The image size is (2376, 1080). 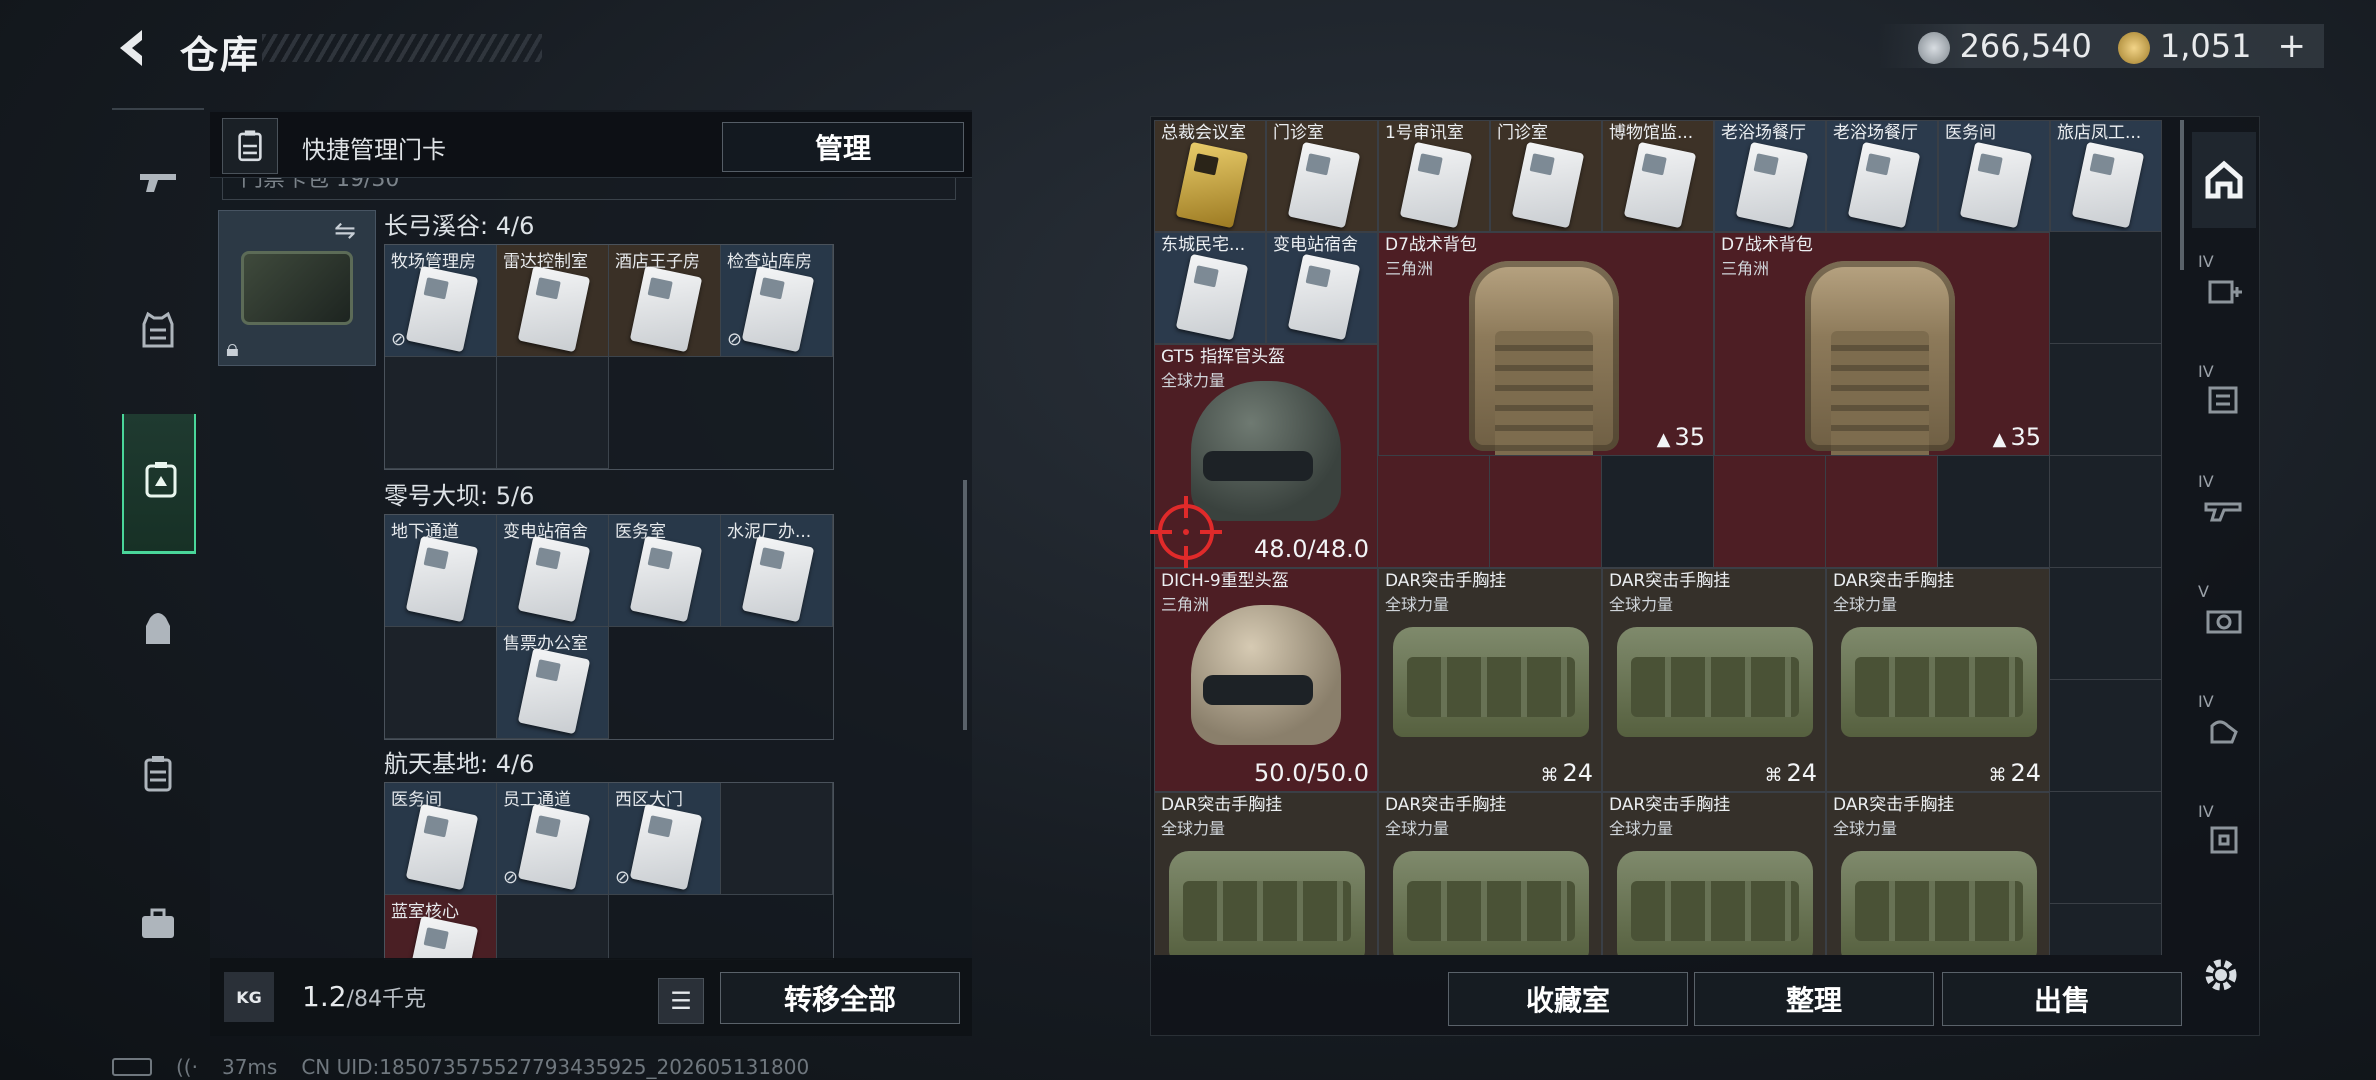 I want to click on nav-vests, so click(x=158, y=330).